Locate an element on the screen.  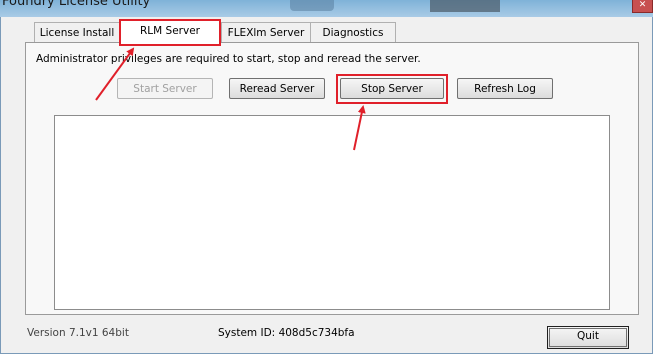
titlebar-glass-decoration is located at coordinates (312, 5).